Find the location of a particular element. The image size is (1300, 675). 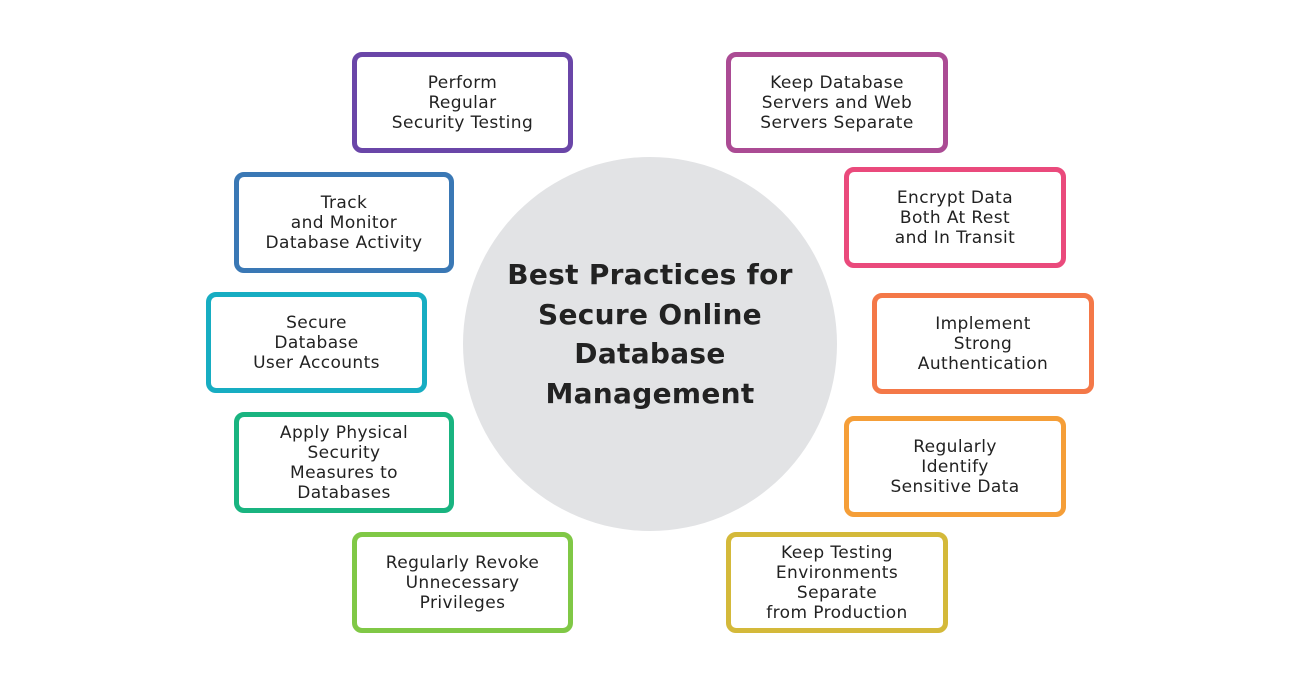

practice-label: Implement Strong Authentication is located at coordinates (983, 343).